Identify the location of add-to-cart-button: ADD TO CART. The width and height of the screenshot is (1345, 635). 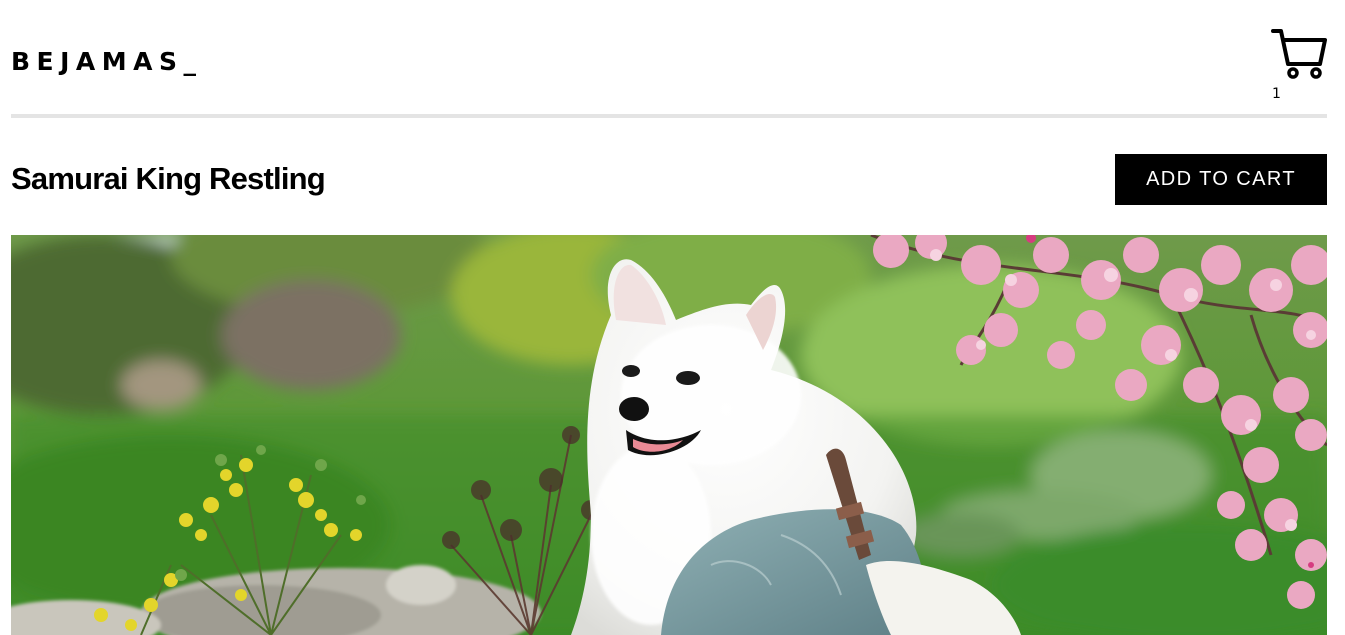
(1221, 179).